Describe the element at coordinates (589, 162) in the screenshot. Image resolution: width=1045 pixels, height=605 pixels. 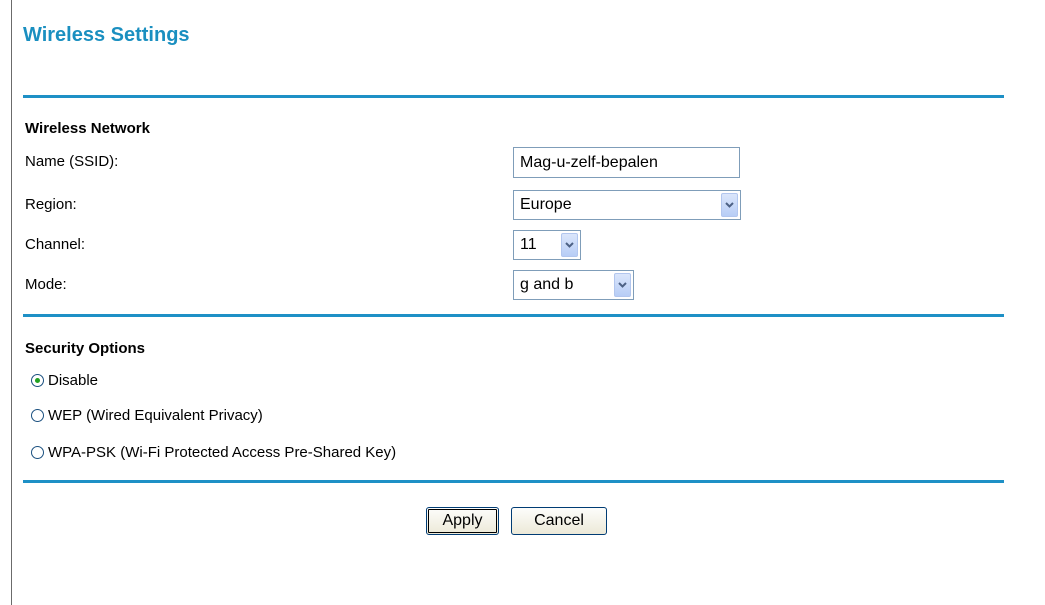
I see `ssid-value: Mag-u-zelf-bepalen` at that location.